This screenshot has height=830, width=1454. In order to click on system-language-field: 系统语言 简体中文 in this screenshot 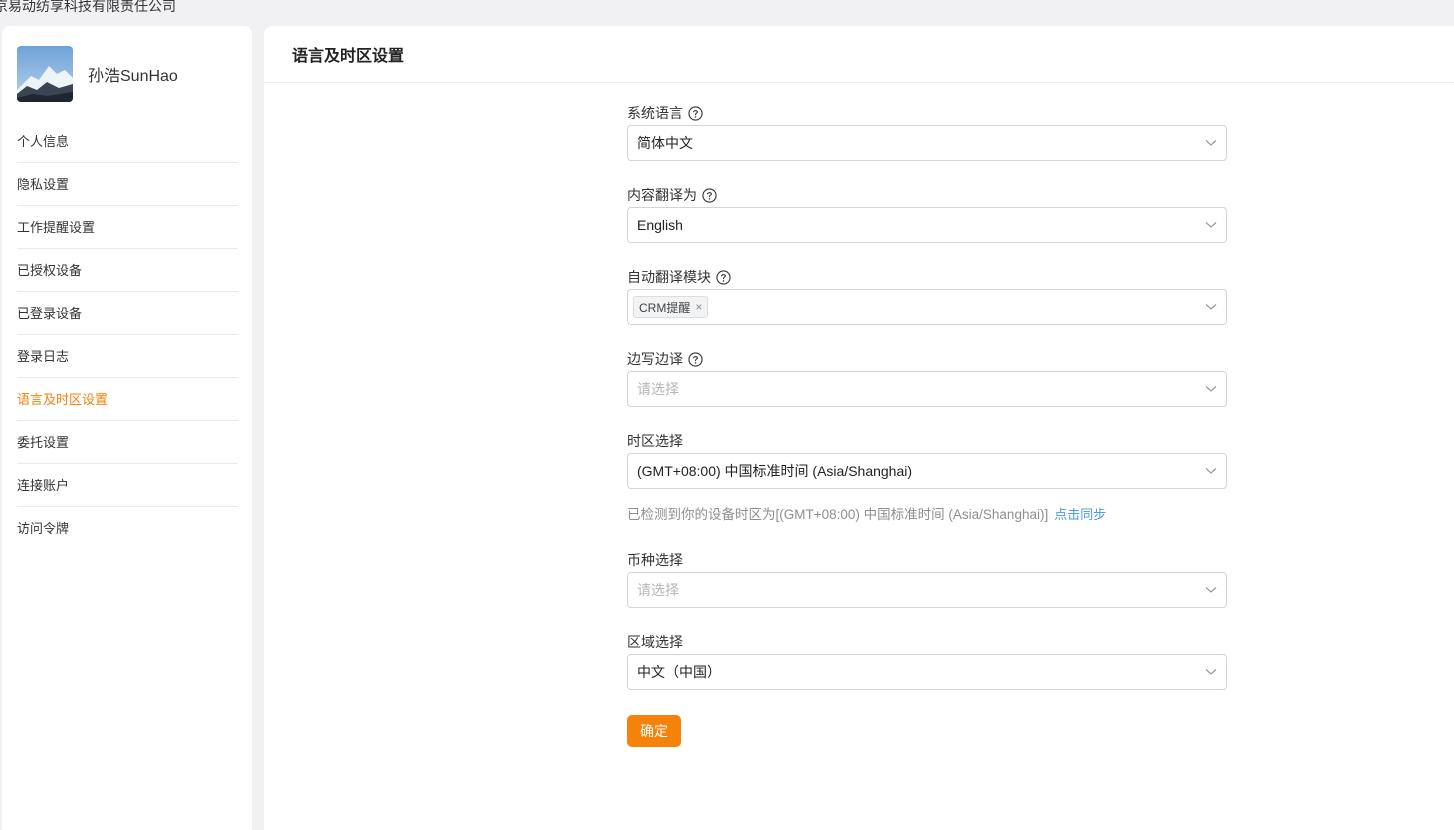, I will do `click(927, 131)`.